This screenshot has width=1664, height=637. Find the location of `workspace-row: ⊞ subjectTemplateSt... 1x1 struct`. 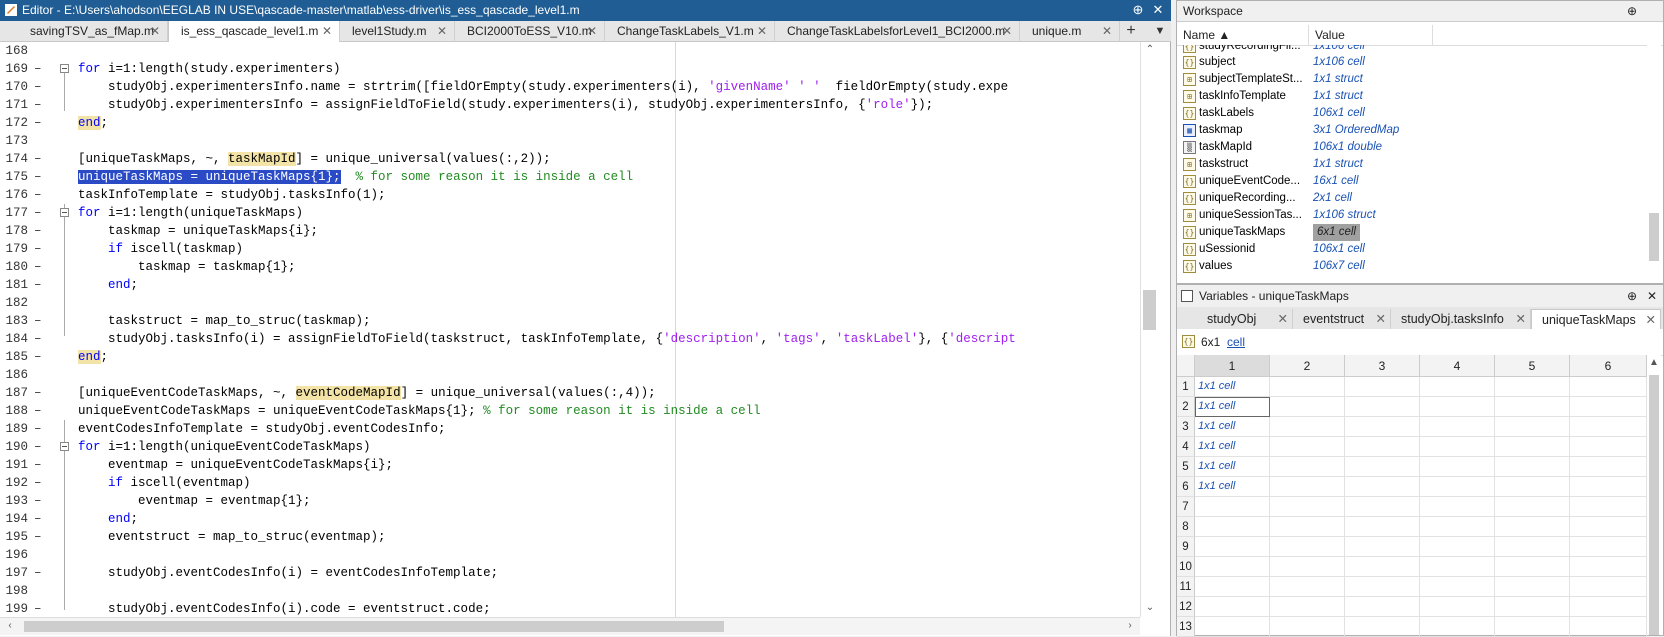

workspace-row: ⊞ subjectTemplateSt... 1x1 struct is located at coordinates (1412, 79).